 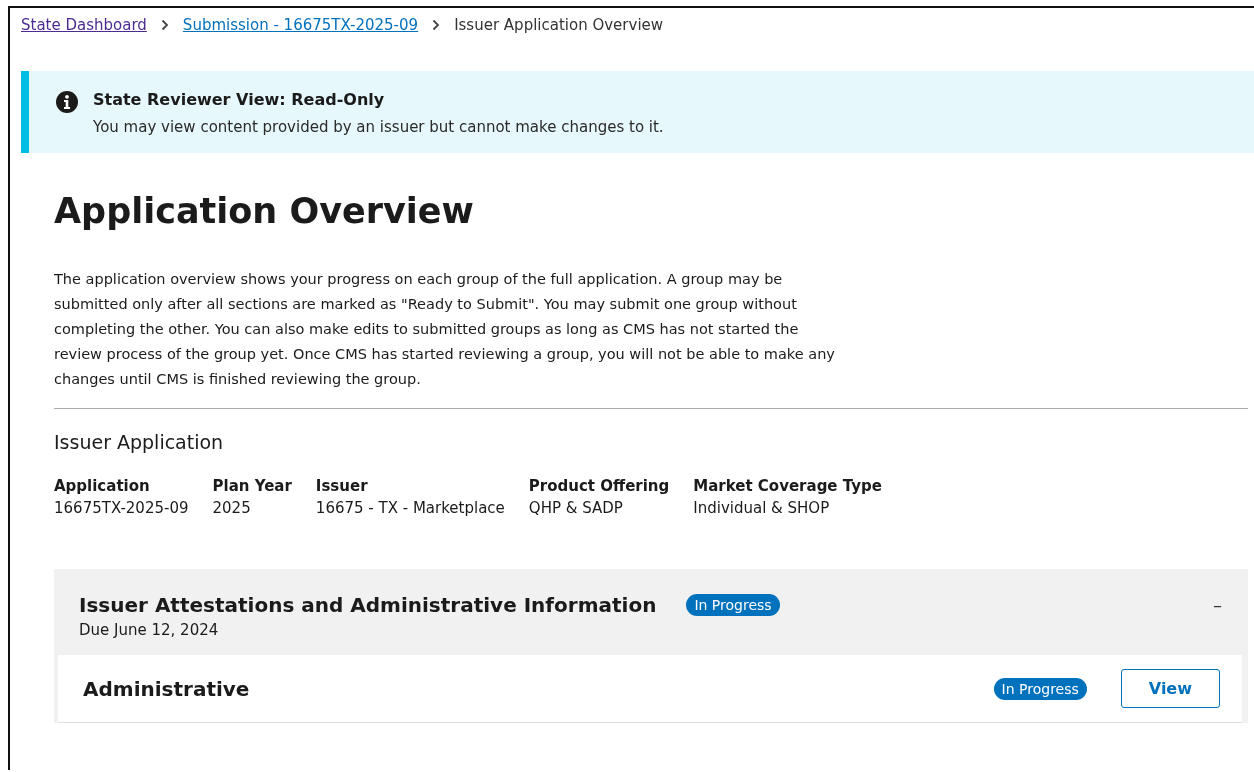 I want to click on field-label: Application, so click(x=102, y=486).